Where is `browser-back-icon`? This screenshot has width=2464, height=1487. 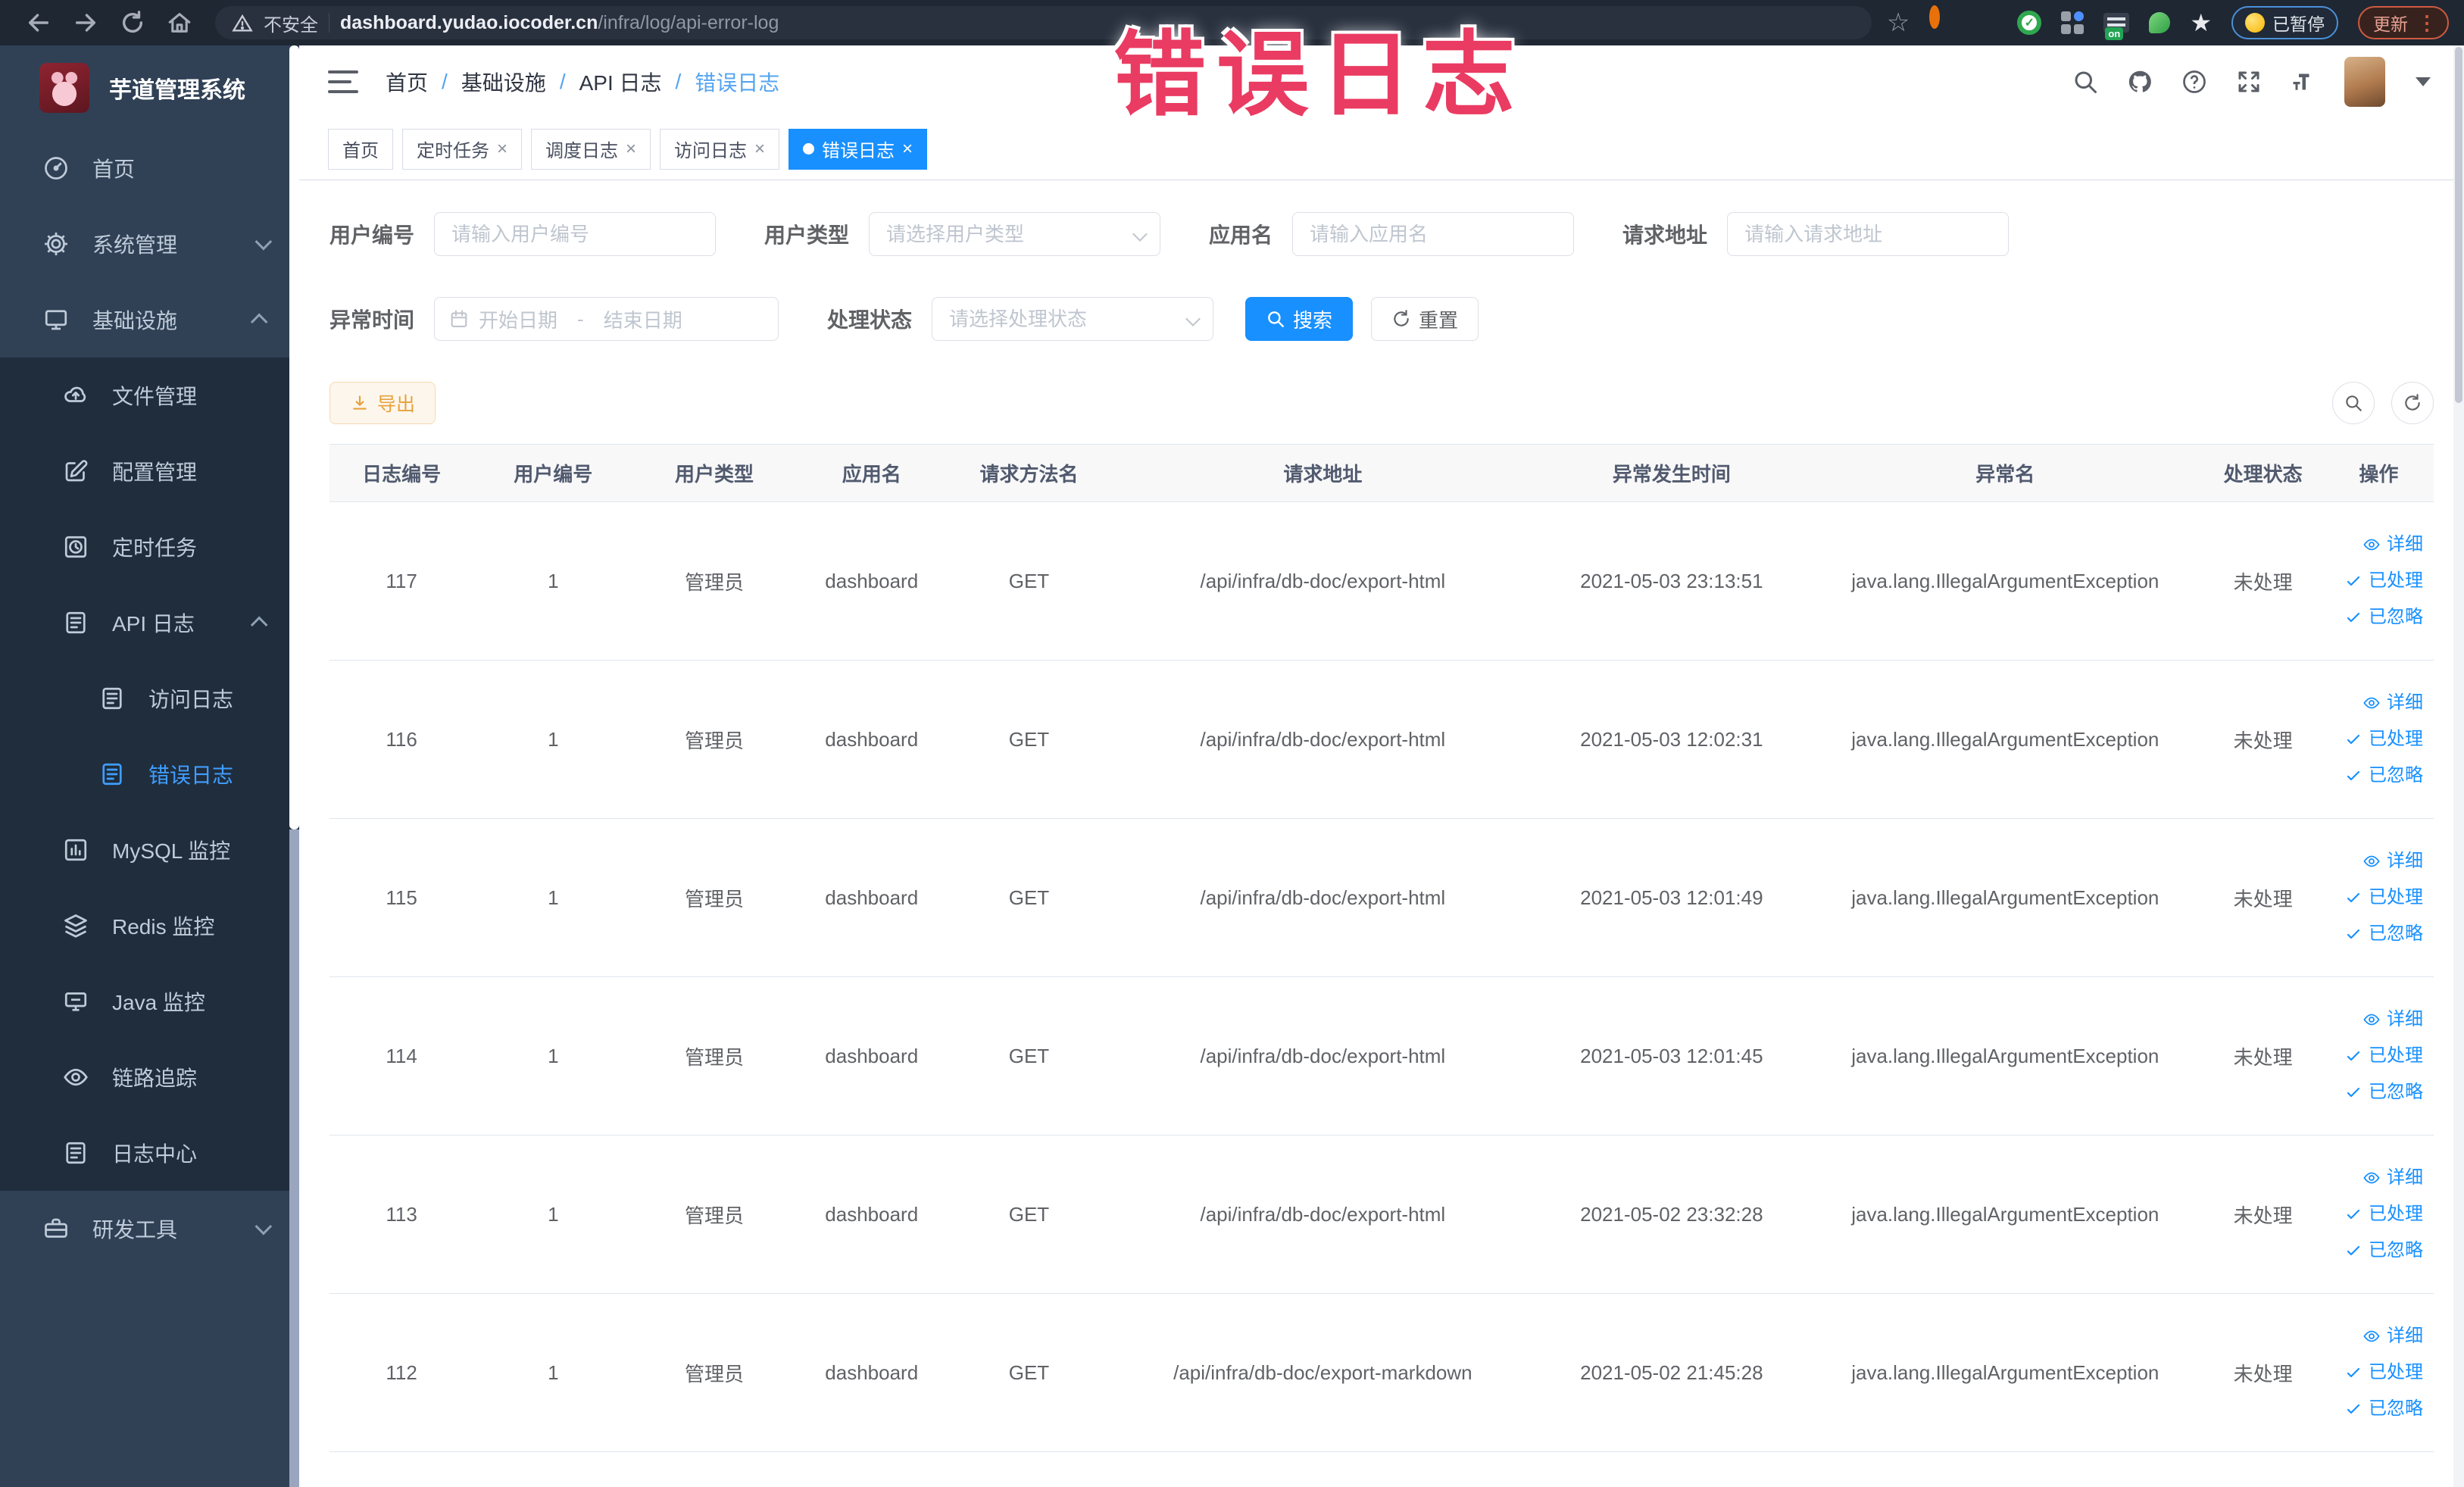
browser-back-icon is located at coordinates (39, 23).